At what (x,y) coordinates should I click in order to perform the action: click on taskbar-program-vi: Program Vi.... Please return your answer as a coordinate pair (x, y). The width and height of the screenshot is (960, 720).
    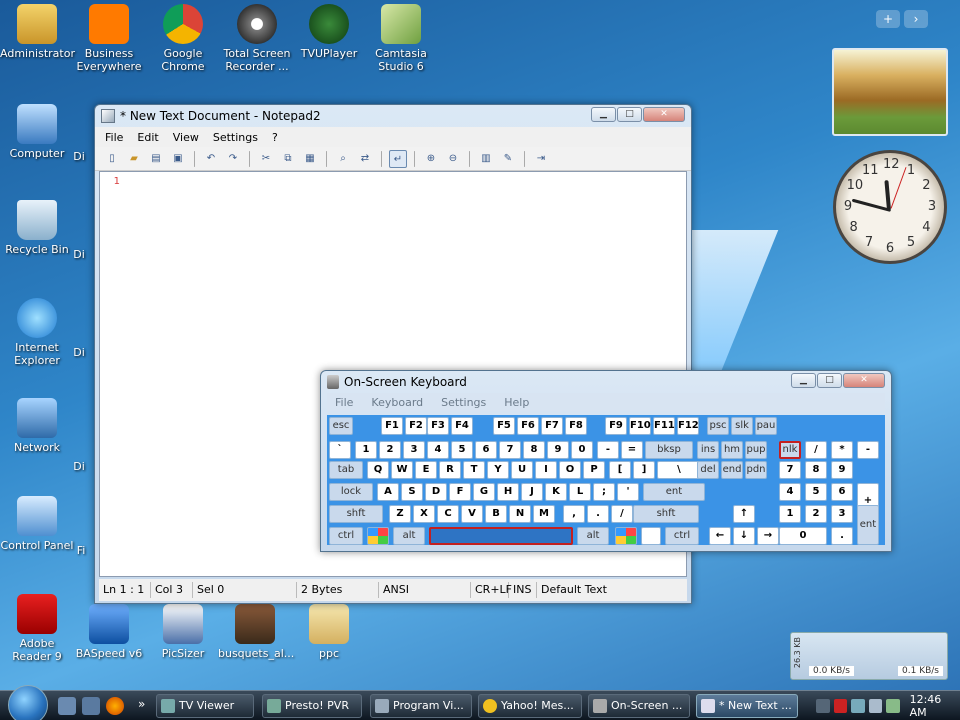
    Looking at the image, I should click on (421, 706).